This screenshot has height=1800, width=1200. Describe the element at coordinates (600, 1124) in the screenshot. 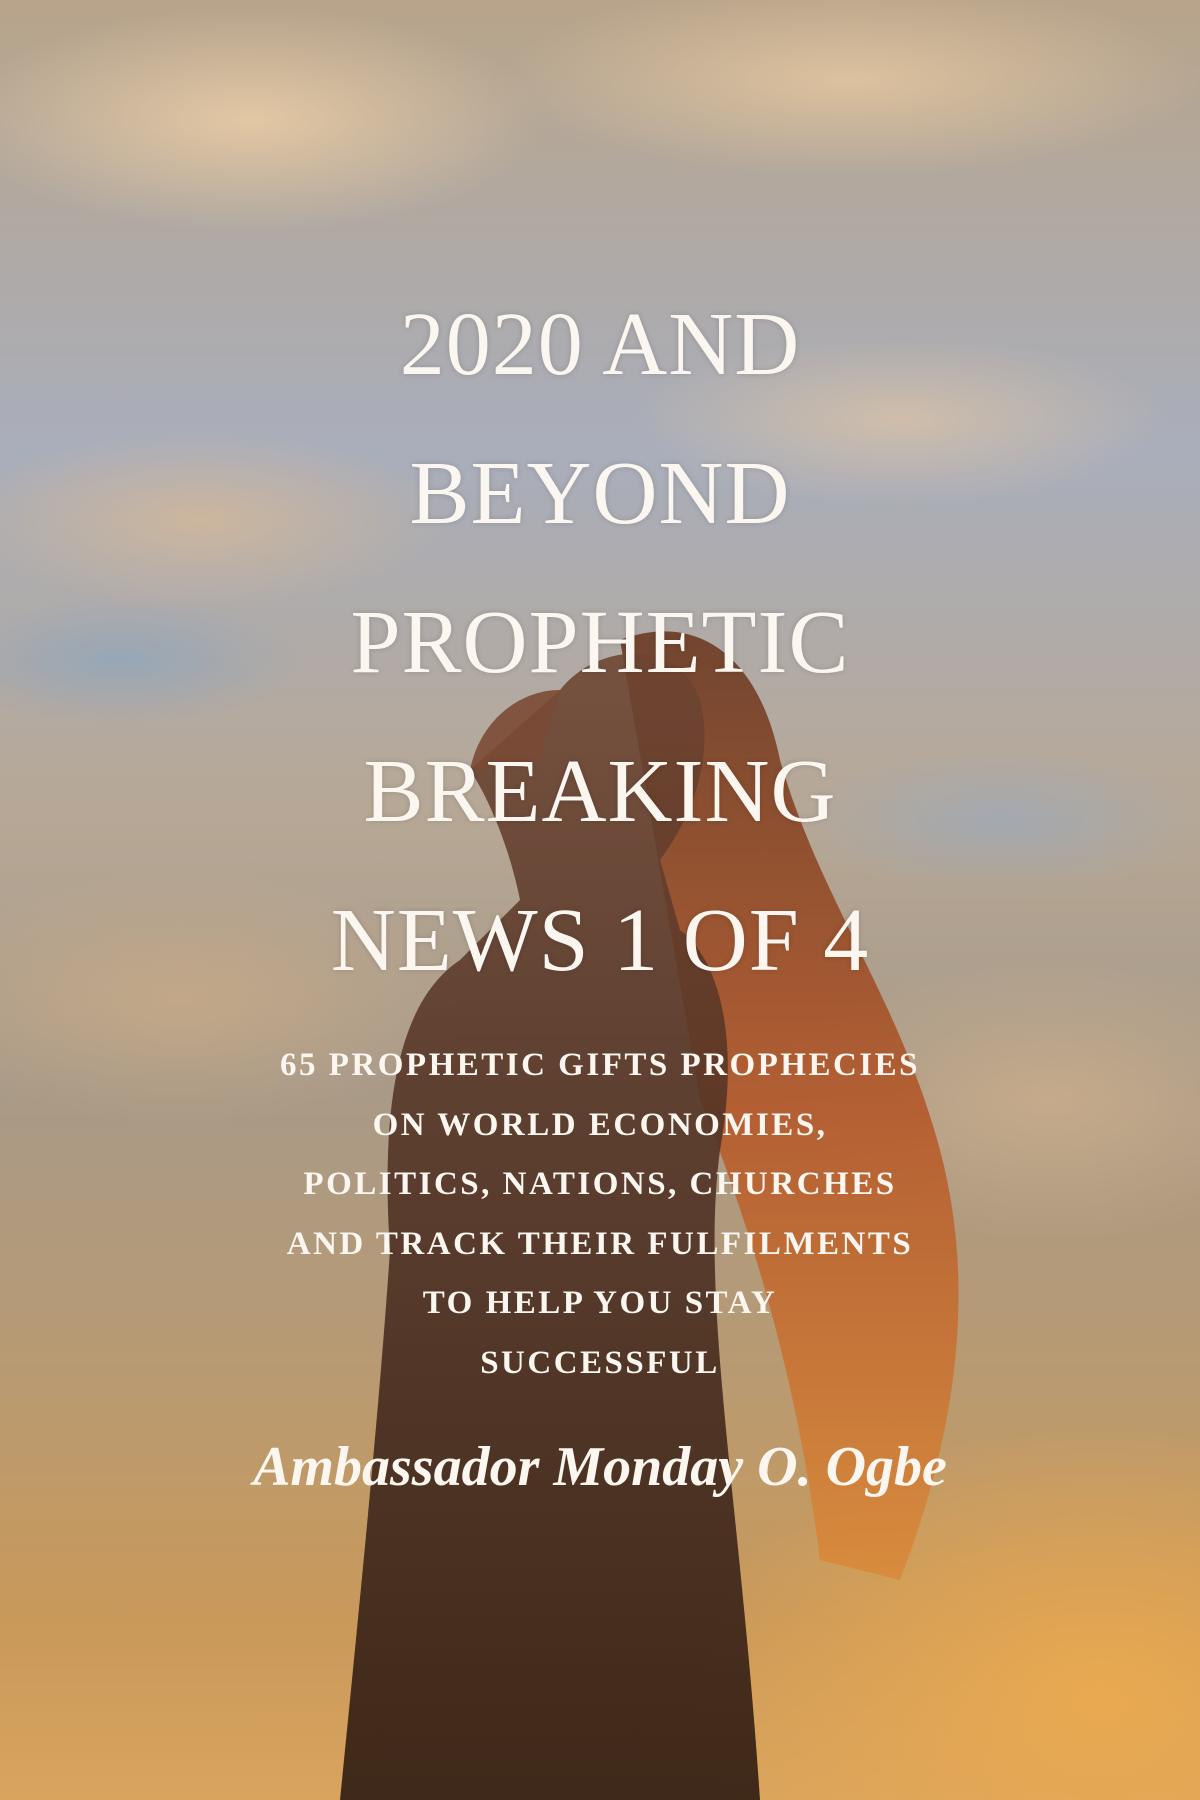

I see `subtitle-line: ON WORLD ECONOMIES,` at that location.